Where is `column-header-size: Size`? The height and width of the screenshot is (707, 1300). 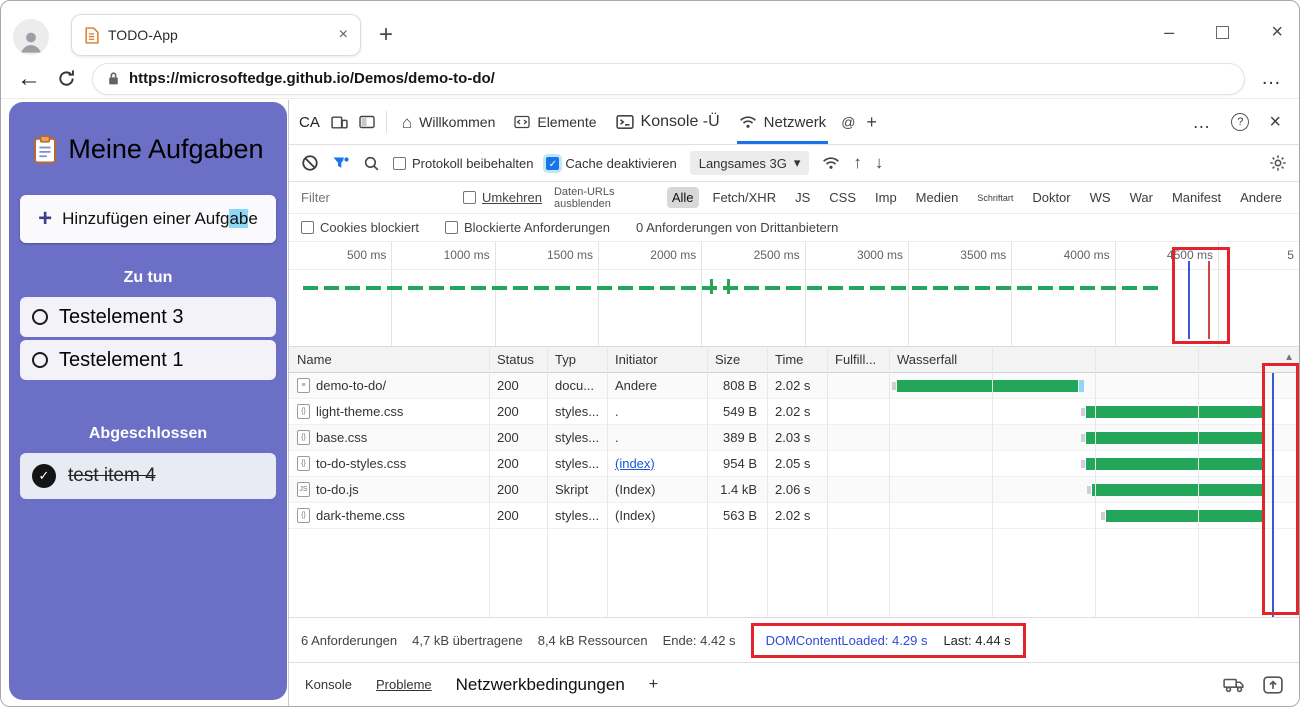
column-header-size: Size is located at coordinates (737, 359).